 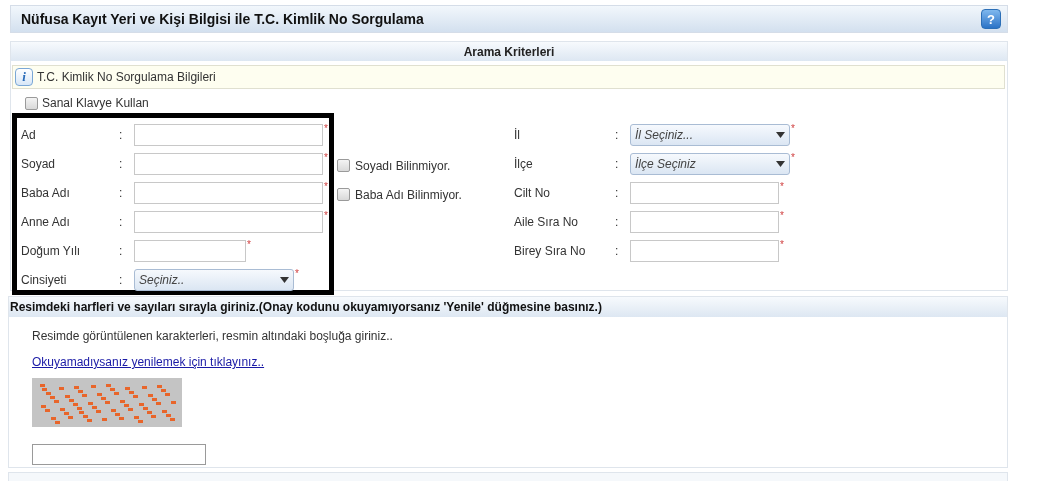 What do you see at coordinates (162, 280) in the screenshot?
I see `dropdown-placeholder: Seçiniz..` at bounding box center [162, 280].